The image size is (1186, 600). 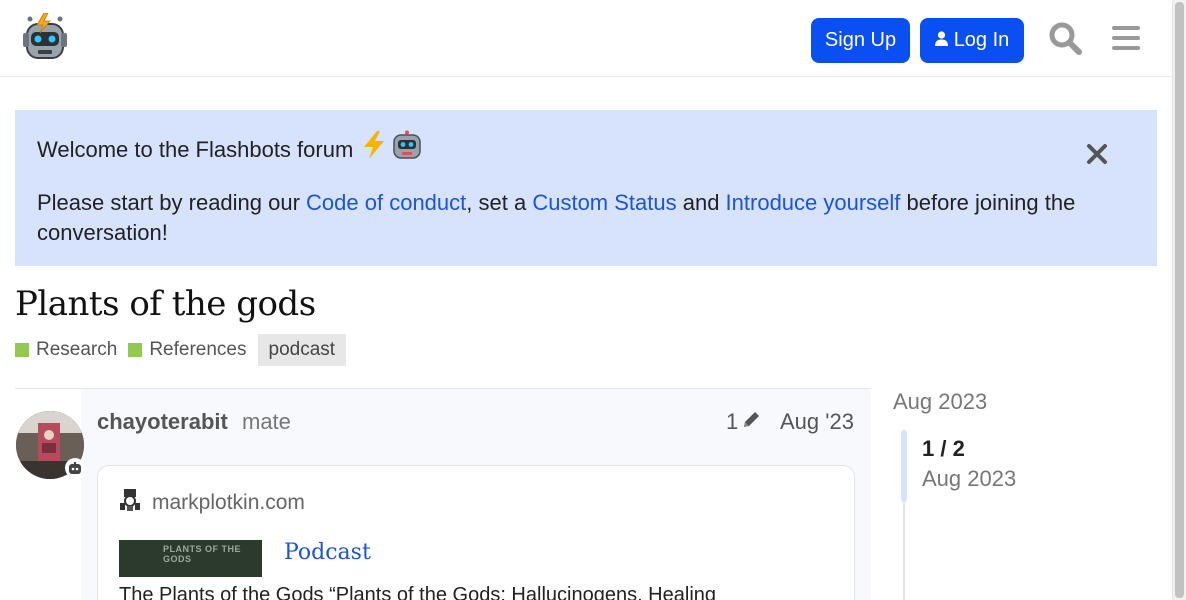 What do you see at coordinates (732, 421) in the screenshot?
I see `edit-count: 1` at bounding box center [732, 421].